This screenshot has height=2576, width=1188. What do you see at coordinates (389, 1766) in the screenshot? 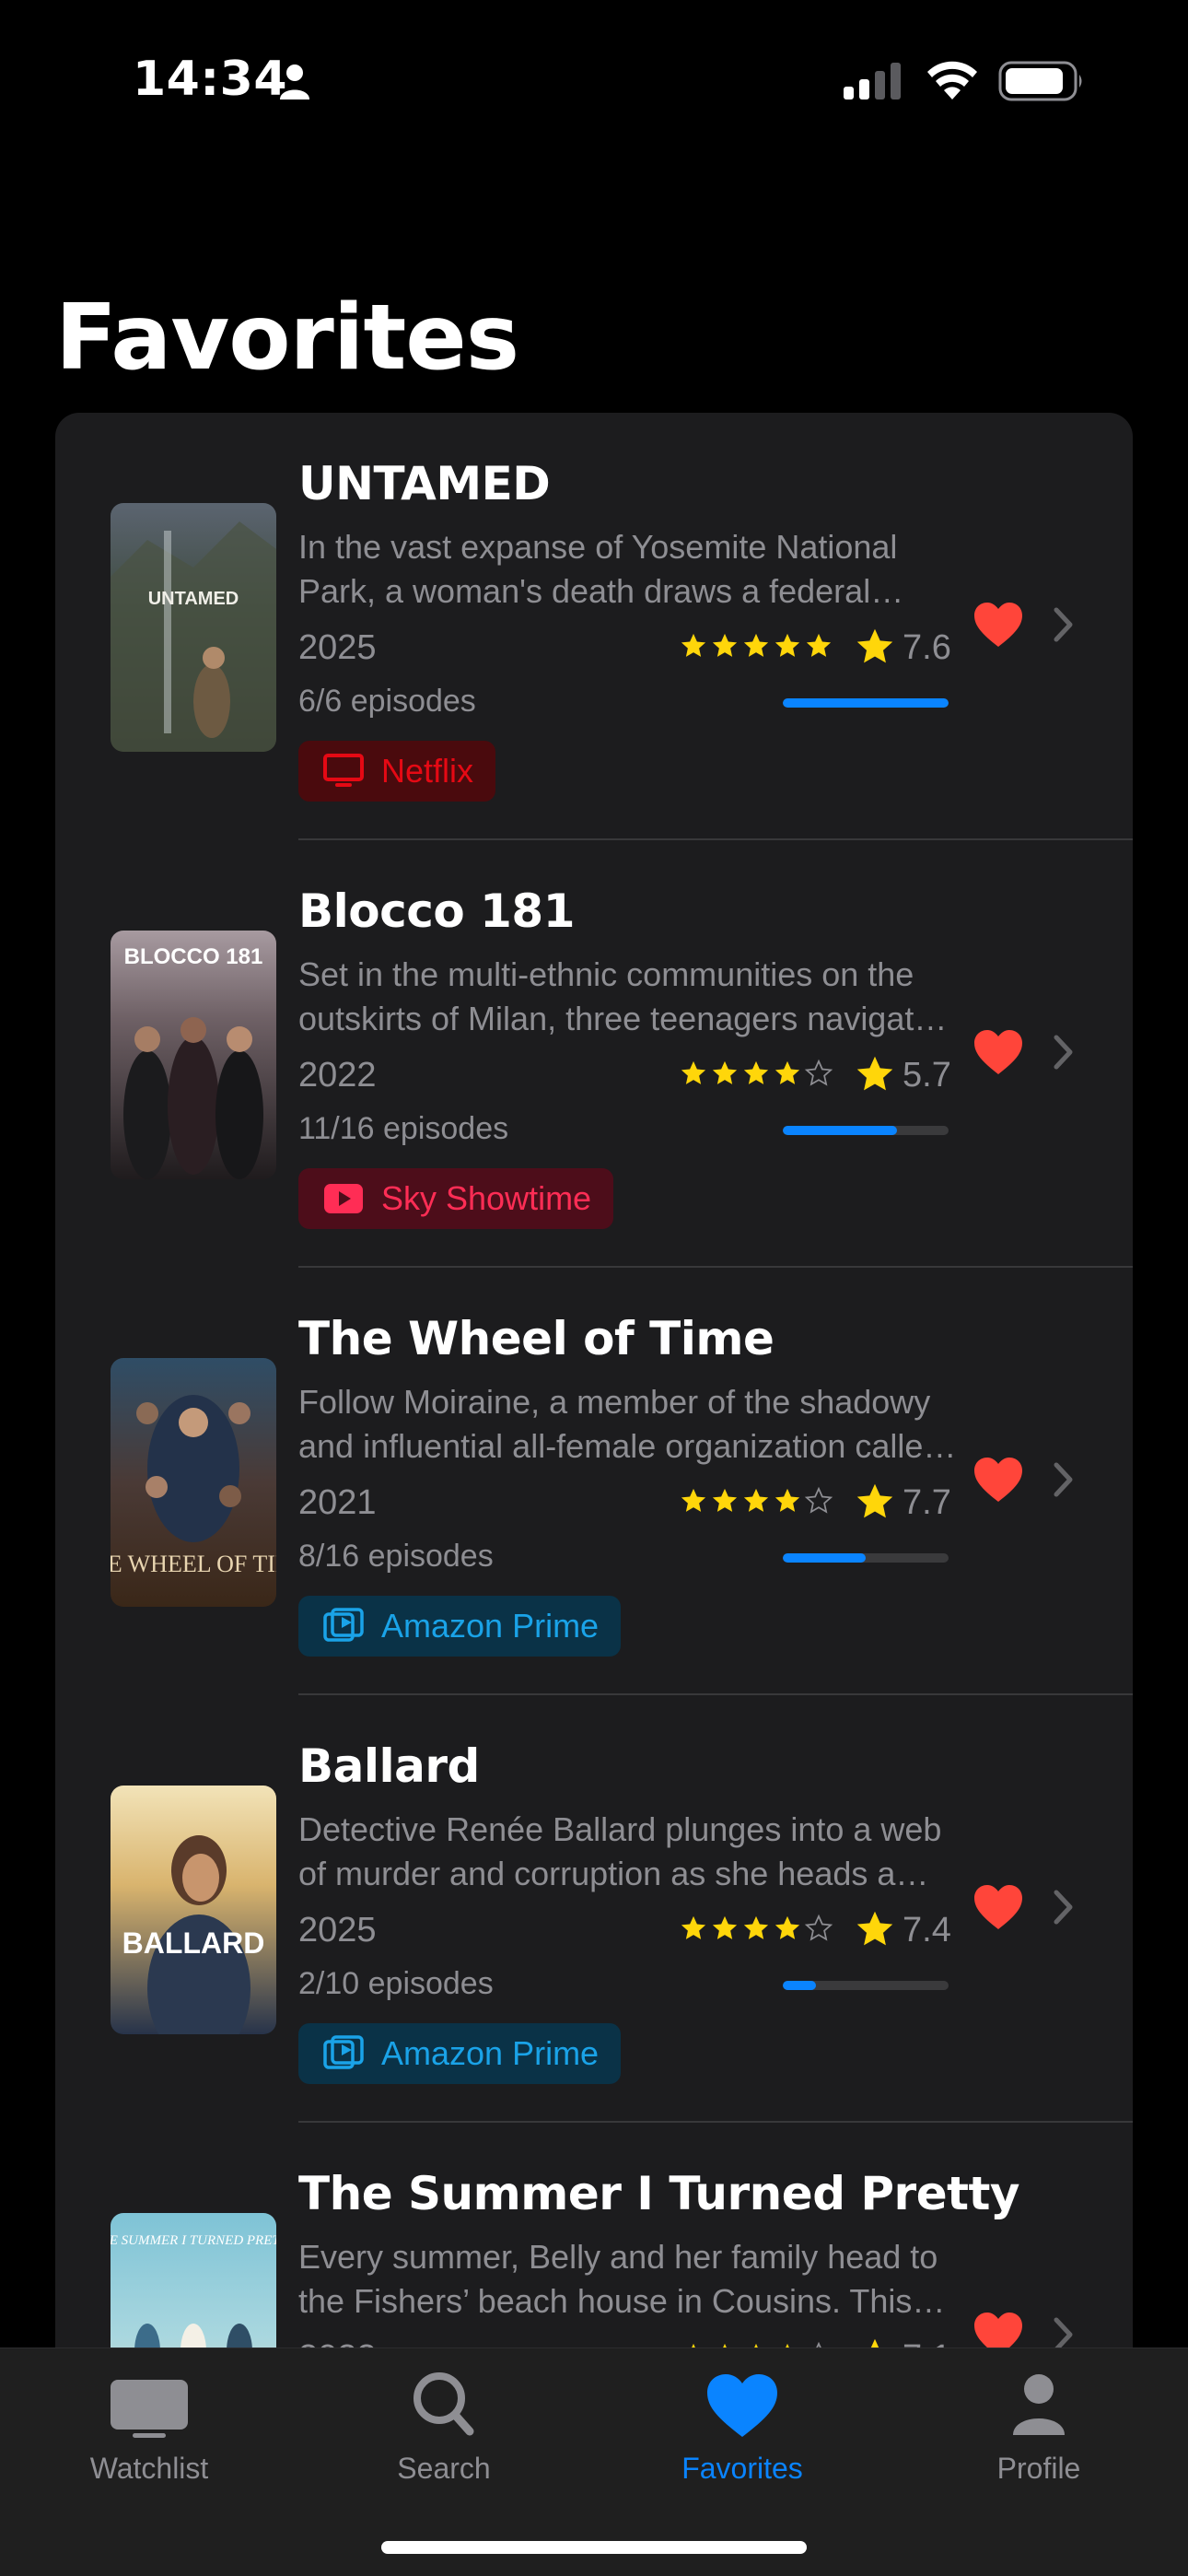
I see `show-title: Ballard` at bounding box center [389, 1766].